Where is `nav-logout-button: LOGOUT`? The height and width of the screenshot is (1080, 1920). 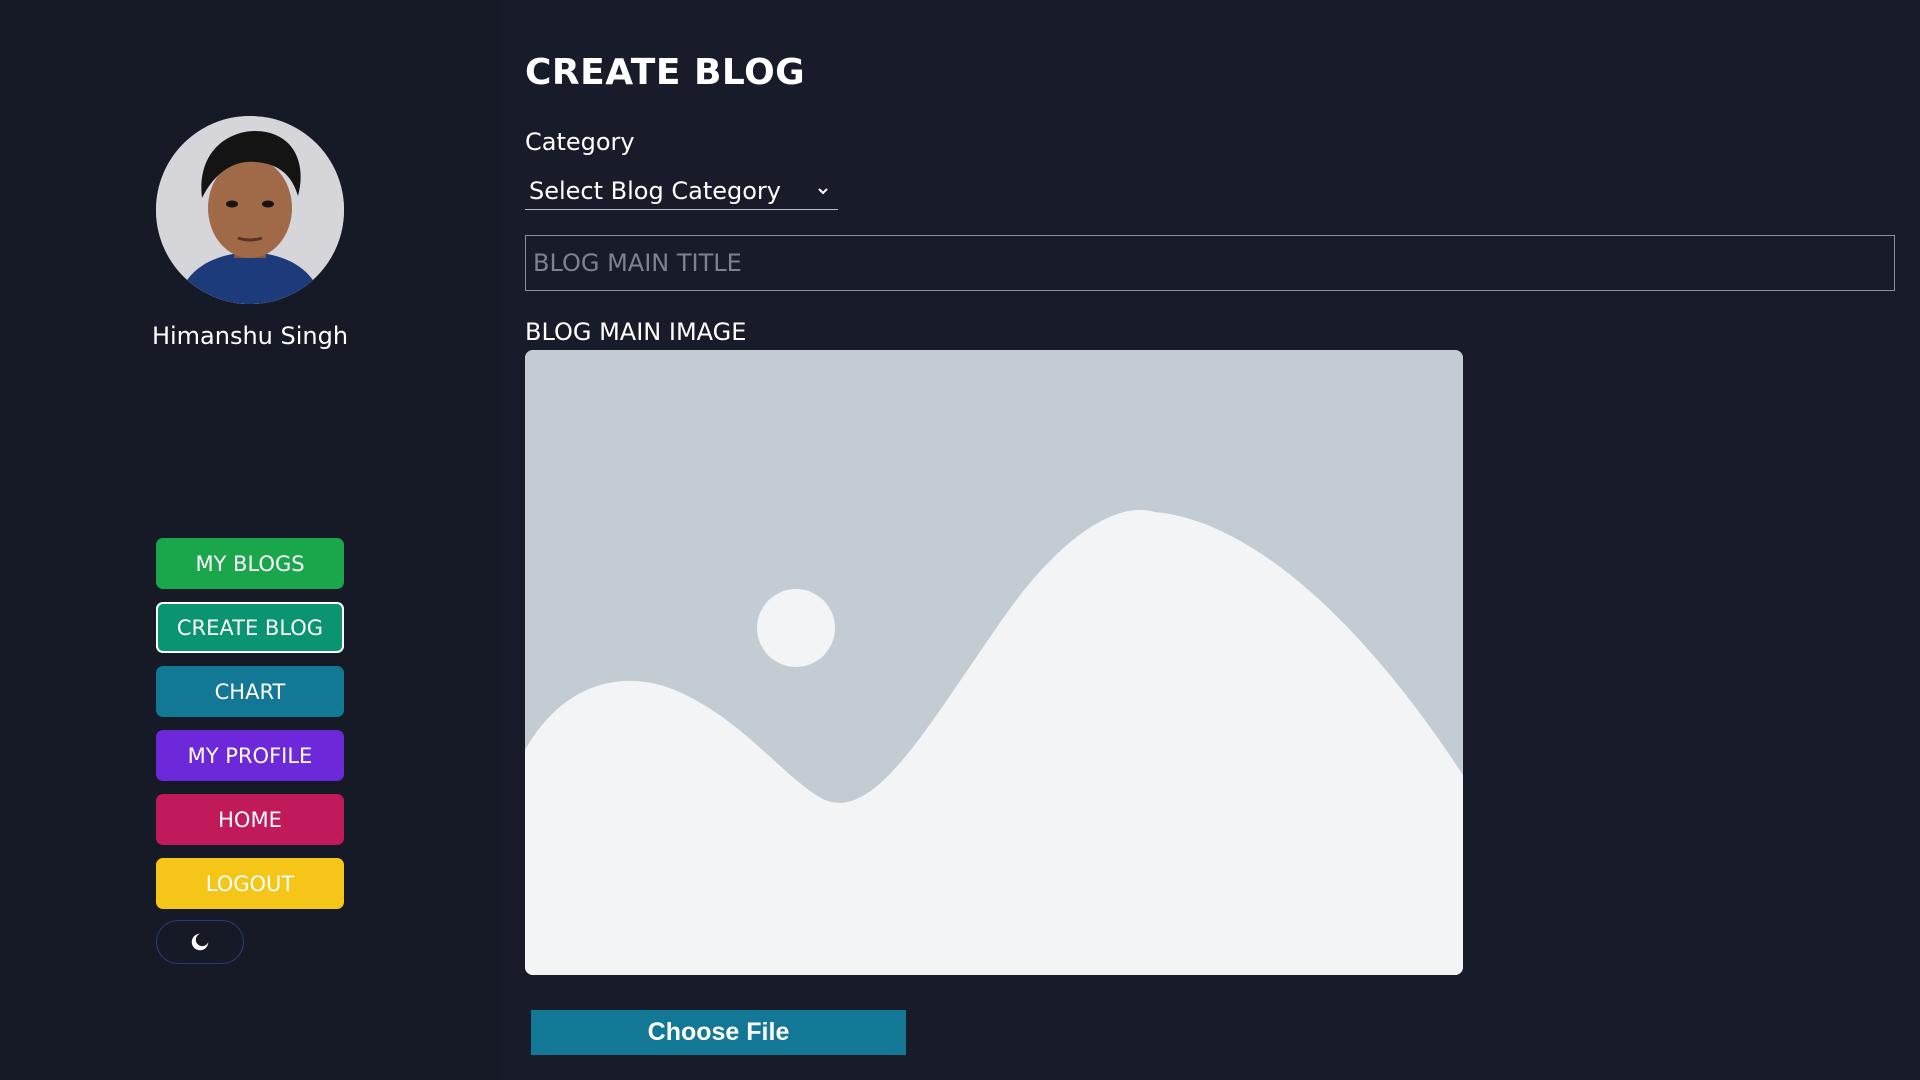
nav-logout-button: LOGOUT is located at coordinates (250, 883).